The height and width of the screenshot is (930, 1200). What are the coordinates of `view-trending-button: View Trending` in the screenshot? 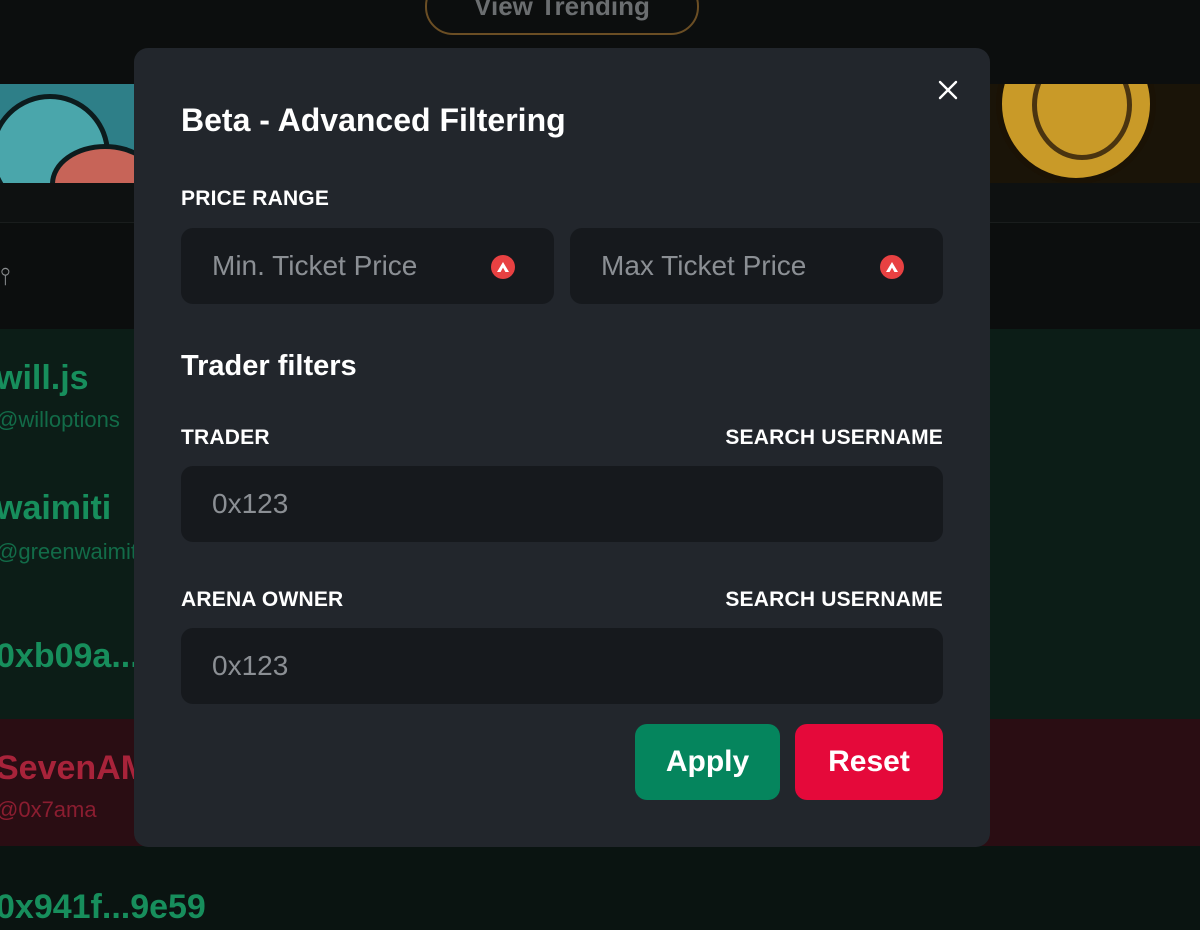 It's located at (562, 17).